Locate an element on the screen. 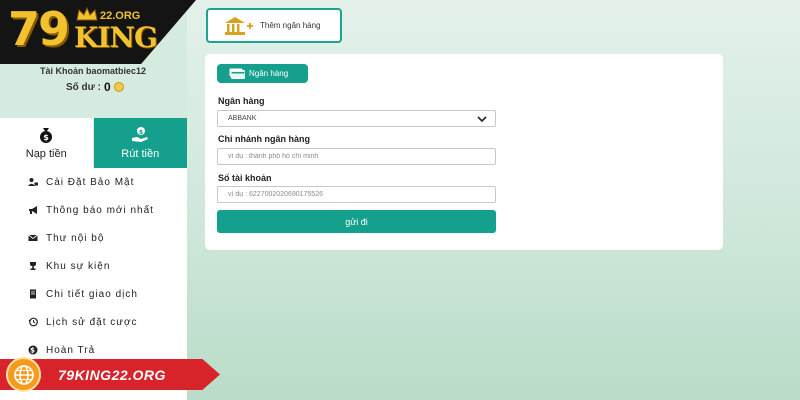 The image size is (800, 400). menu-item-transactions: Chi tiết giao dịch is located at coordinates (93, 294).